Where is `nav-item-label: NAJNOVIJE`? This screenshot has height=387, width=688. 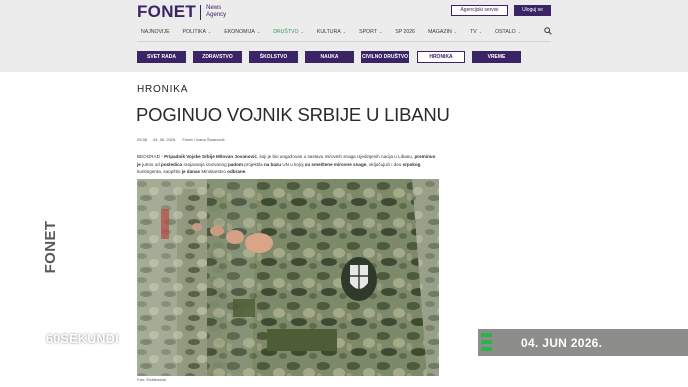 nav-item-label: NAJNOVIJE is located at coordinates (155, 31).